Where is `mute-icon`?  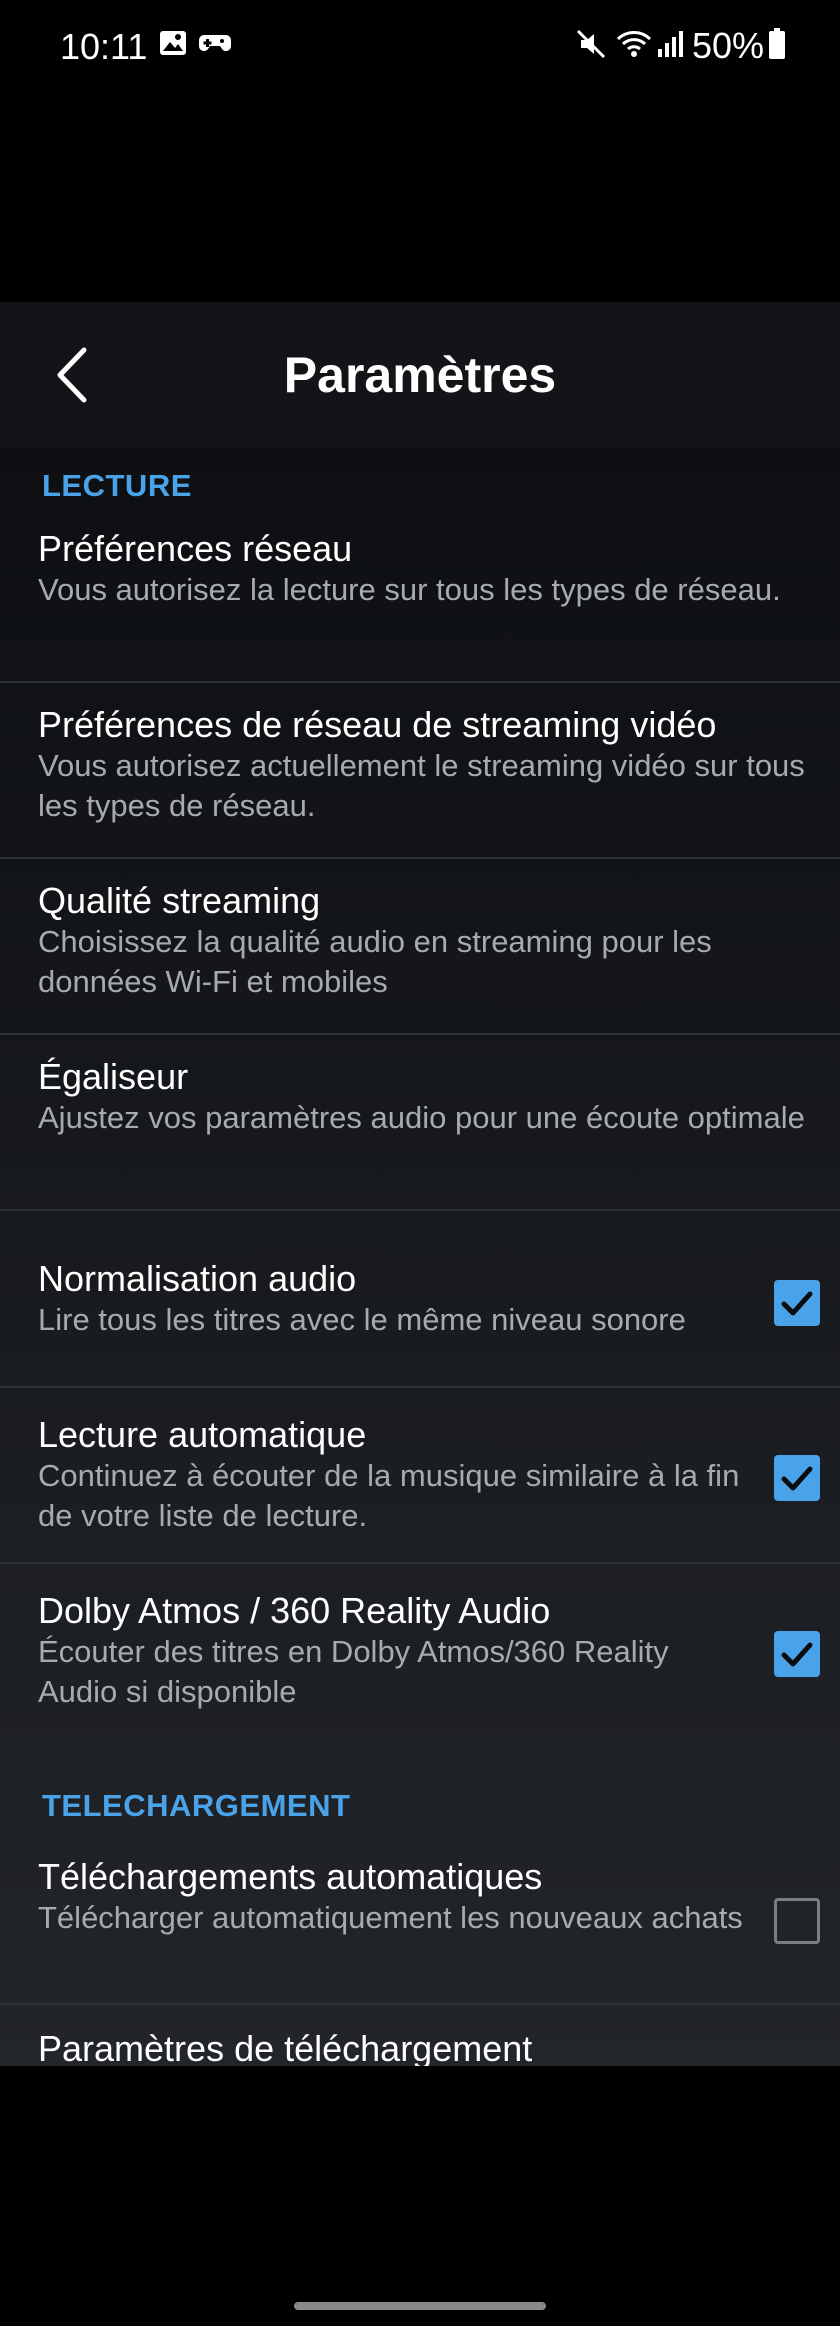 mute-icon is located at coordinates (591, 46).